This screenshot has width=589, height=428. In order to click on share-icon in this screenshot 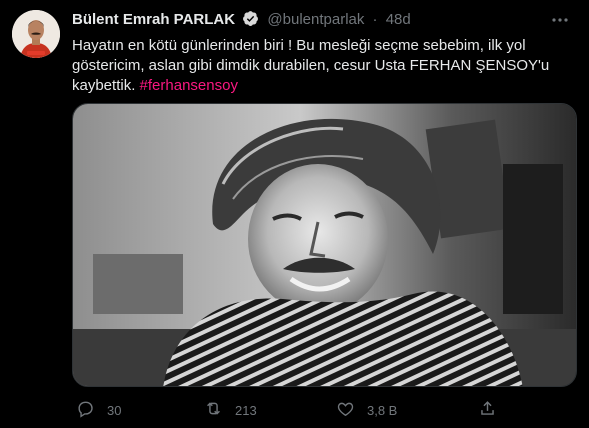, I will do `click(487, 410)`.